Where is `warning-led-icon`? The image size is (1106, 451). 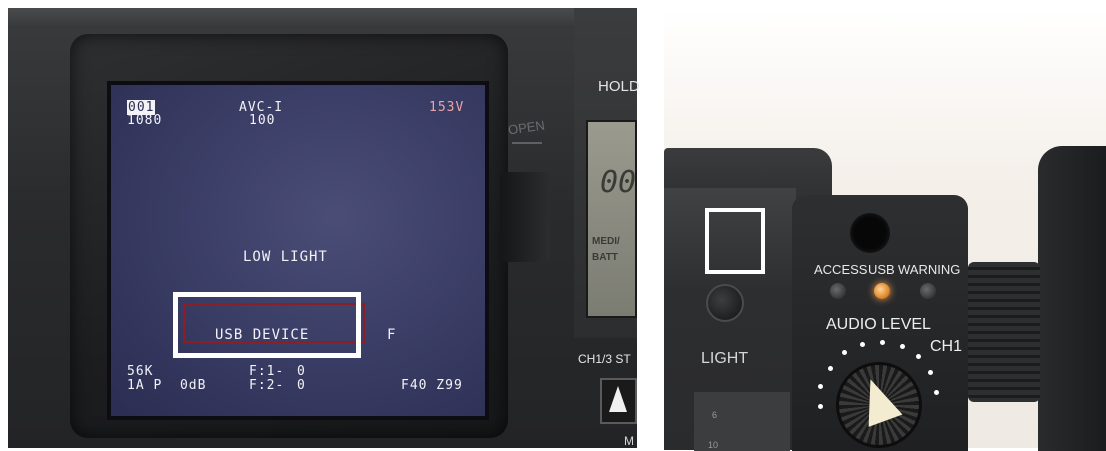 warning-led-icon is located at coordinates (928, 291).